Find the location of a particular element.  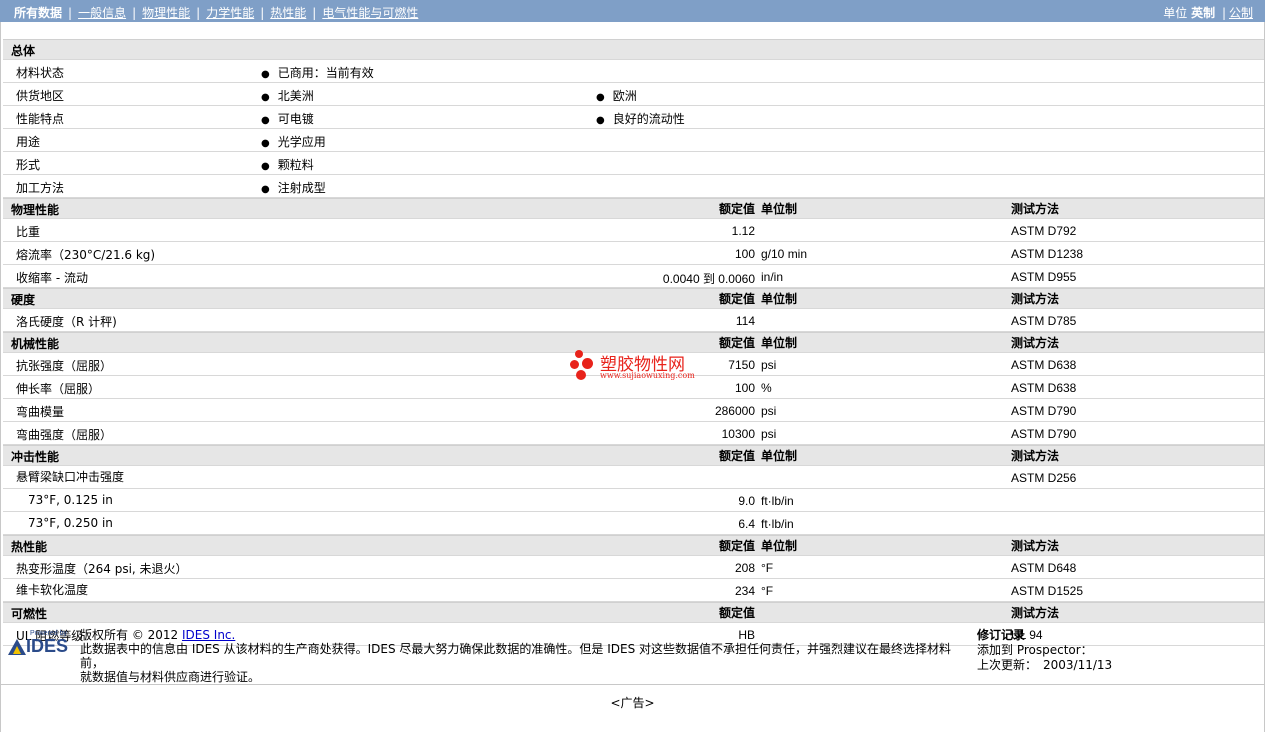

tab-general-info: 一般信息 is located at coordinates (102, 12).